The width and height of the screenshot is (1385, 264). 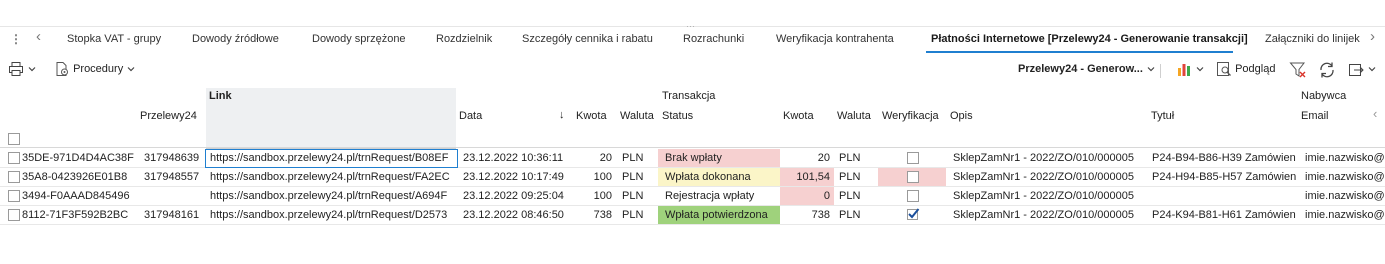 What do you see at coordinates (835, 39) in the screenshot?
I see `tab-weryfikacja-kontrahenta: Weryfikacja kontrahenta` at bounding box center [835, 39].